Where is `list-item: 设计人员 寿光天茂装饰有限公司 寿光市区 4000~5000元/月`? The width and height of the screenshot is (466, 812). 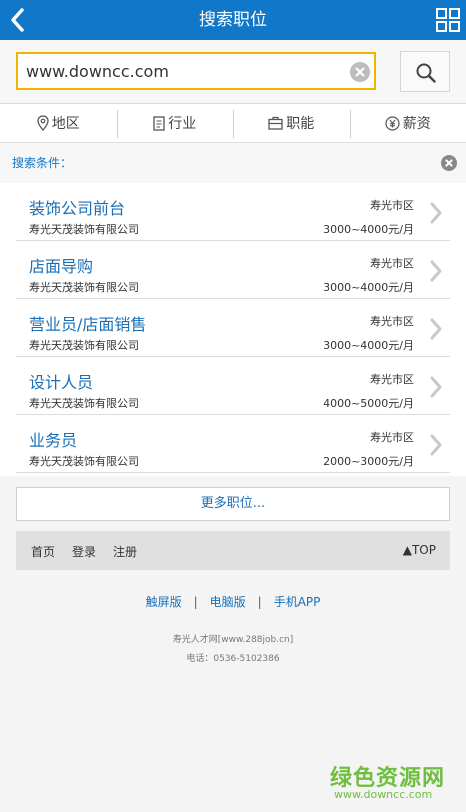 list-item: 设计人员 寿光天茂装饰有限公司 寿光市区 4000~5000元/月 is located at coordinates (233, 386).